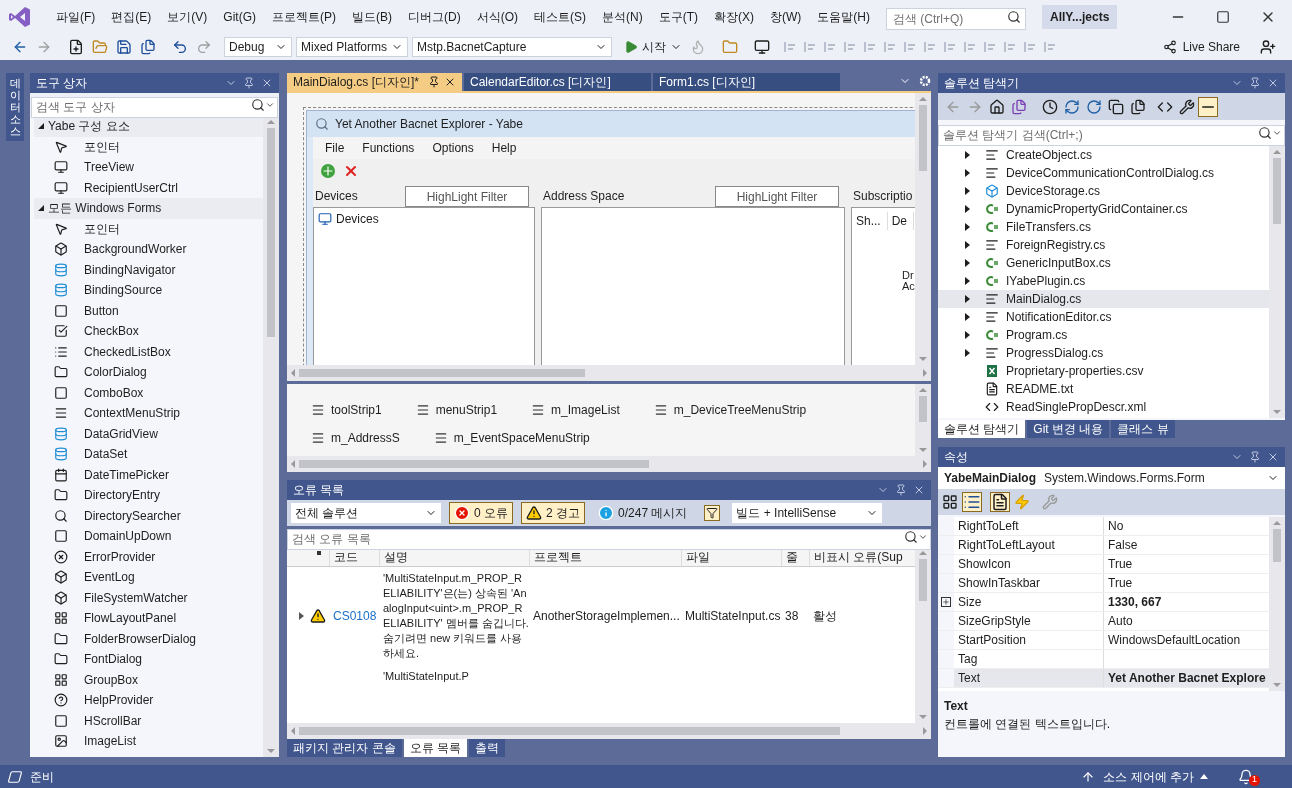 The image size is (1292, 788). What do you see at coordinates (100, 47) in the screenshot?
I see `open-folder-icon` at bounding box center [100, 47].